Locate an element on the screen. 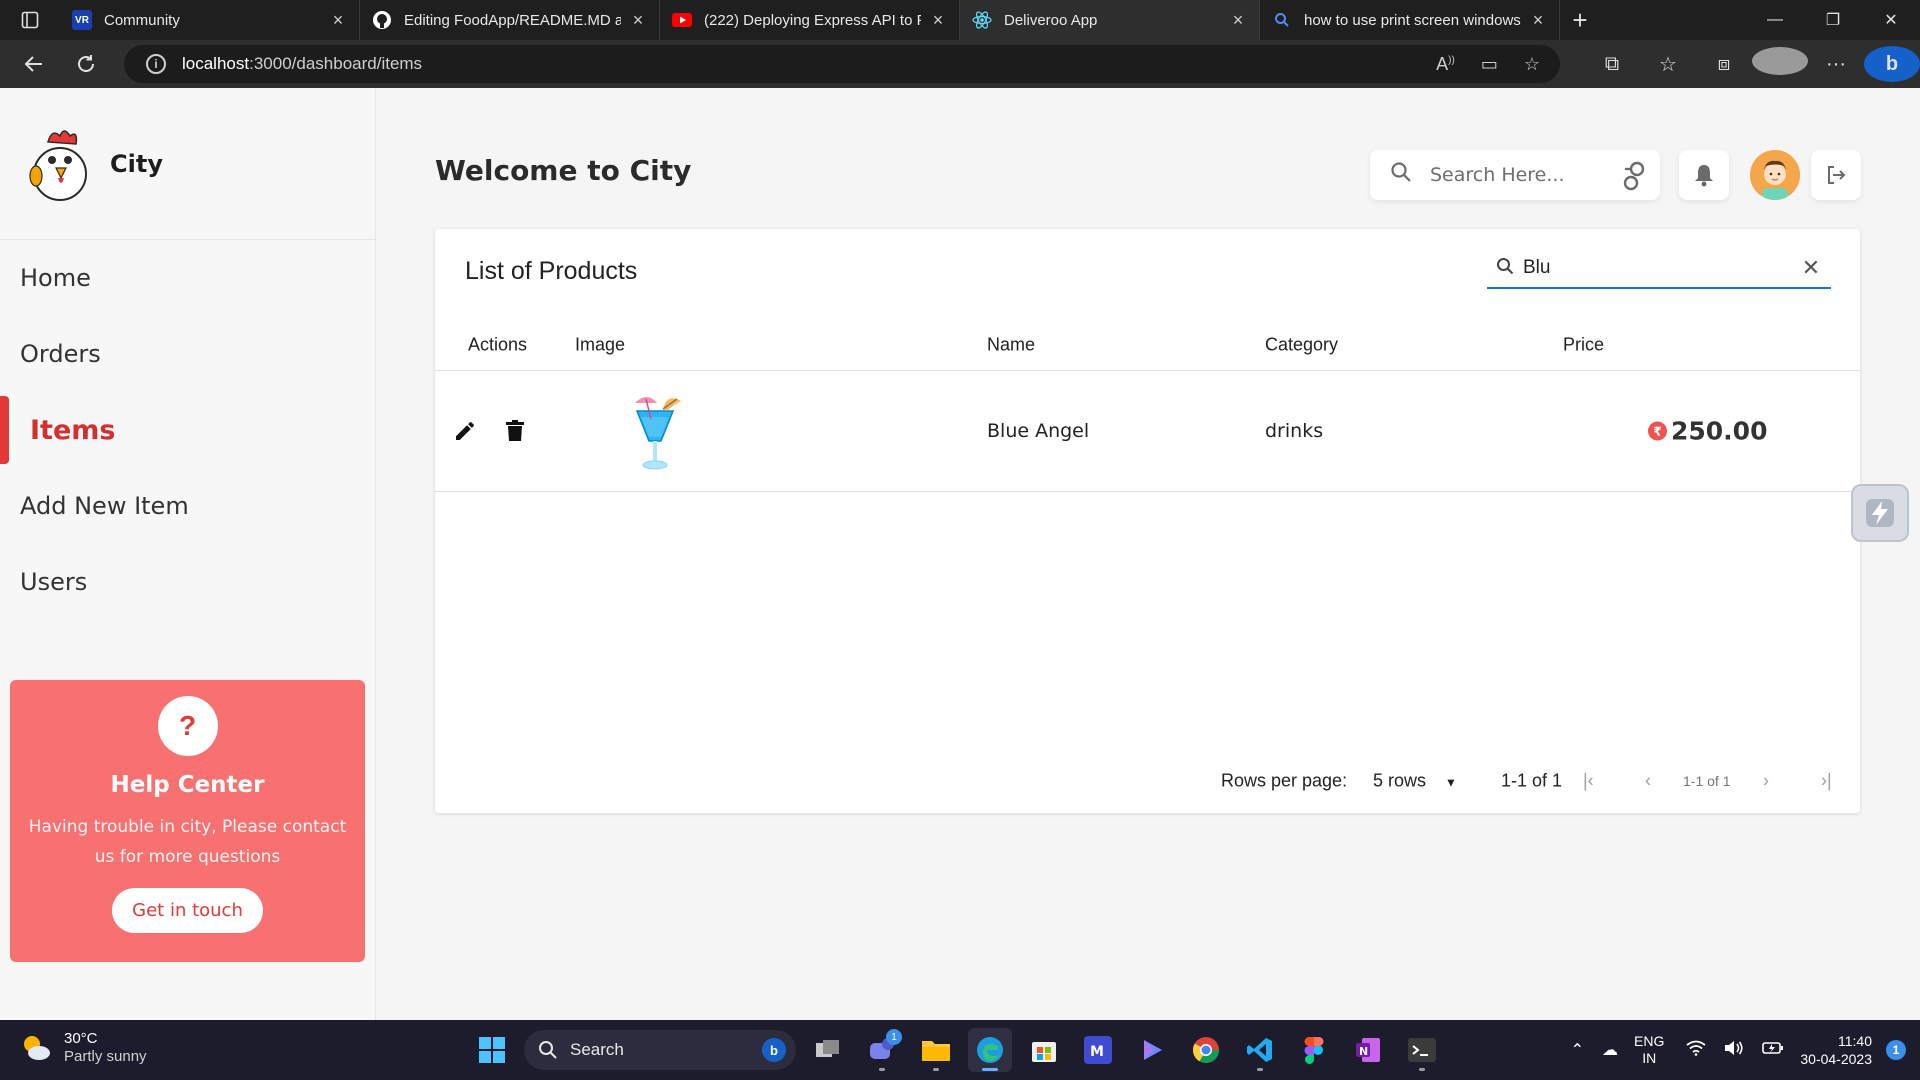 This screenshot has width=1920, height=1080. info-icon: i is located at coordinates (156, 64).